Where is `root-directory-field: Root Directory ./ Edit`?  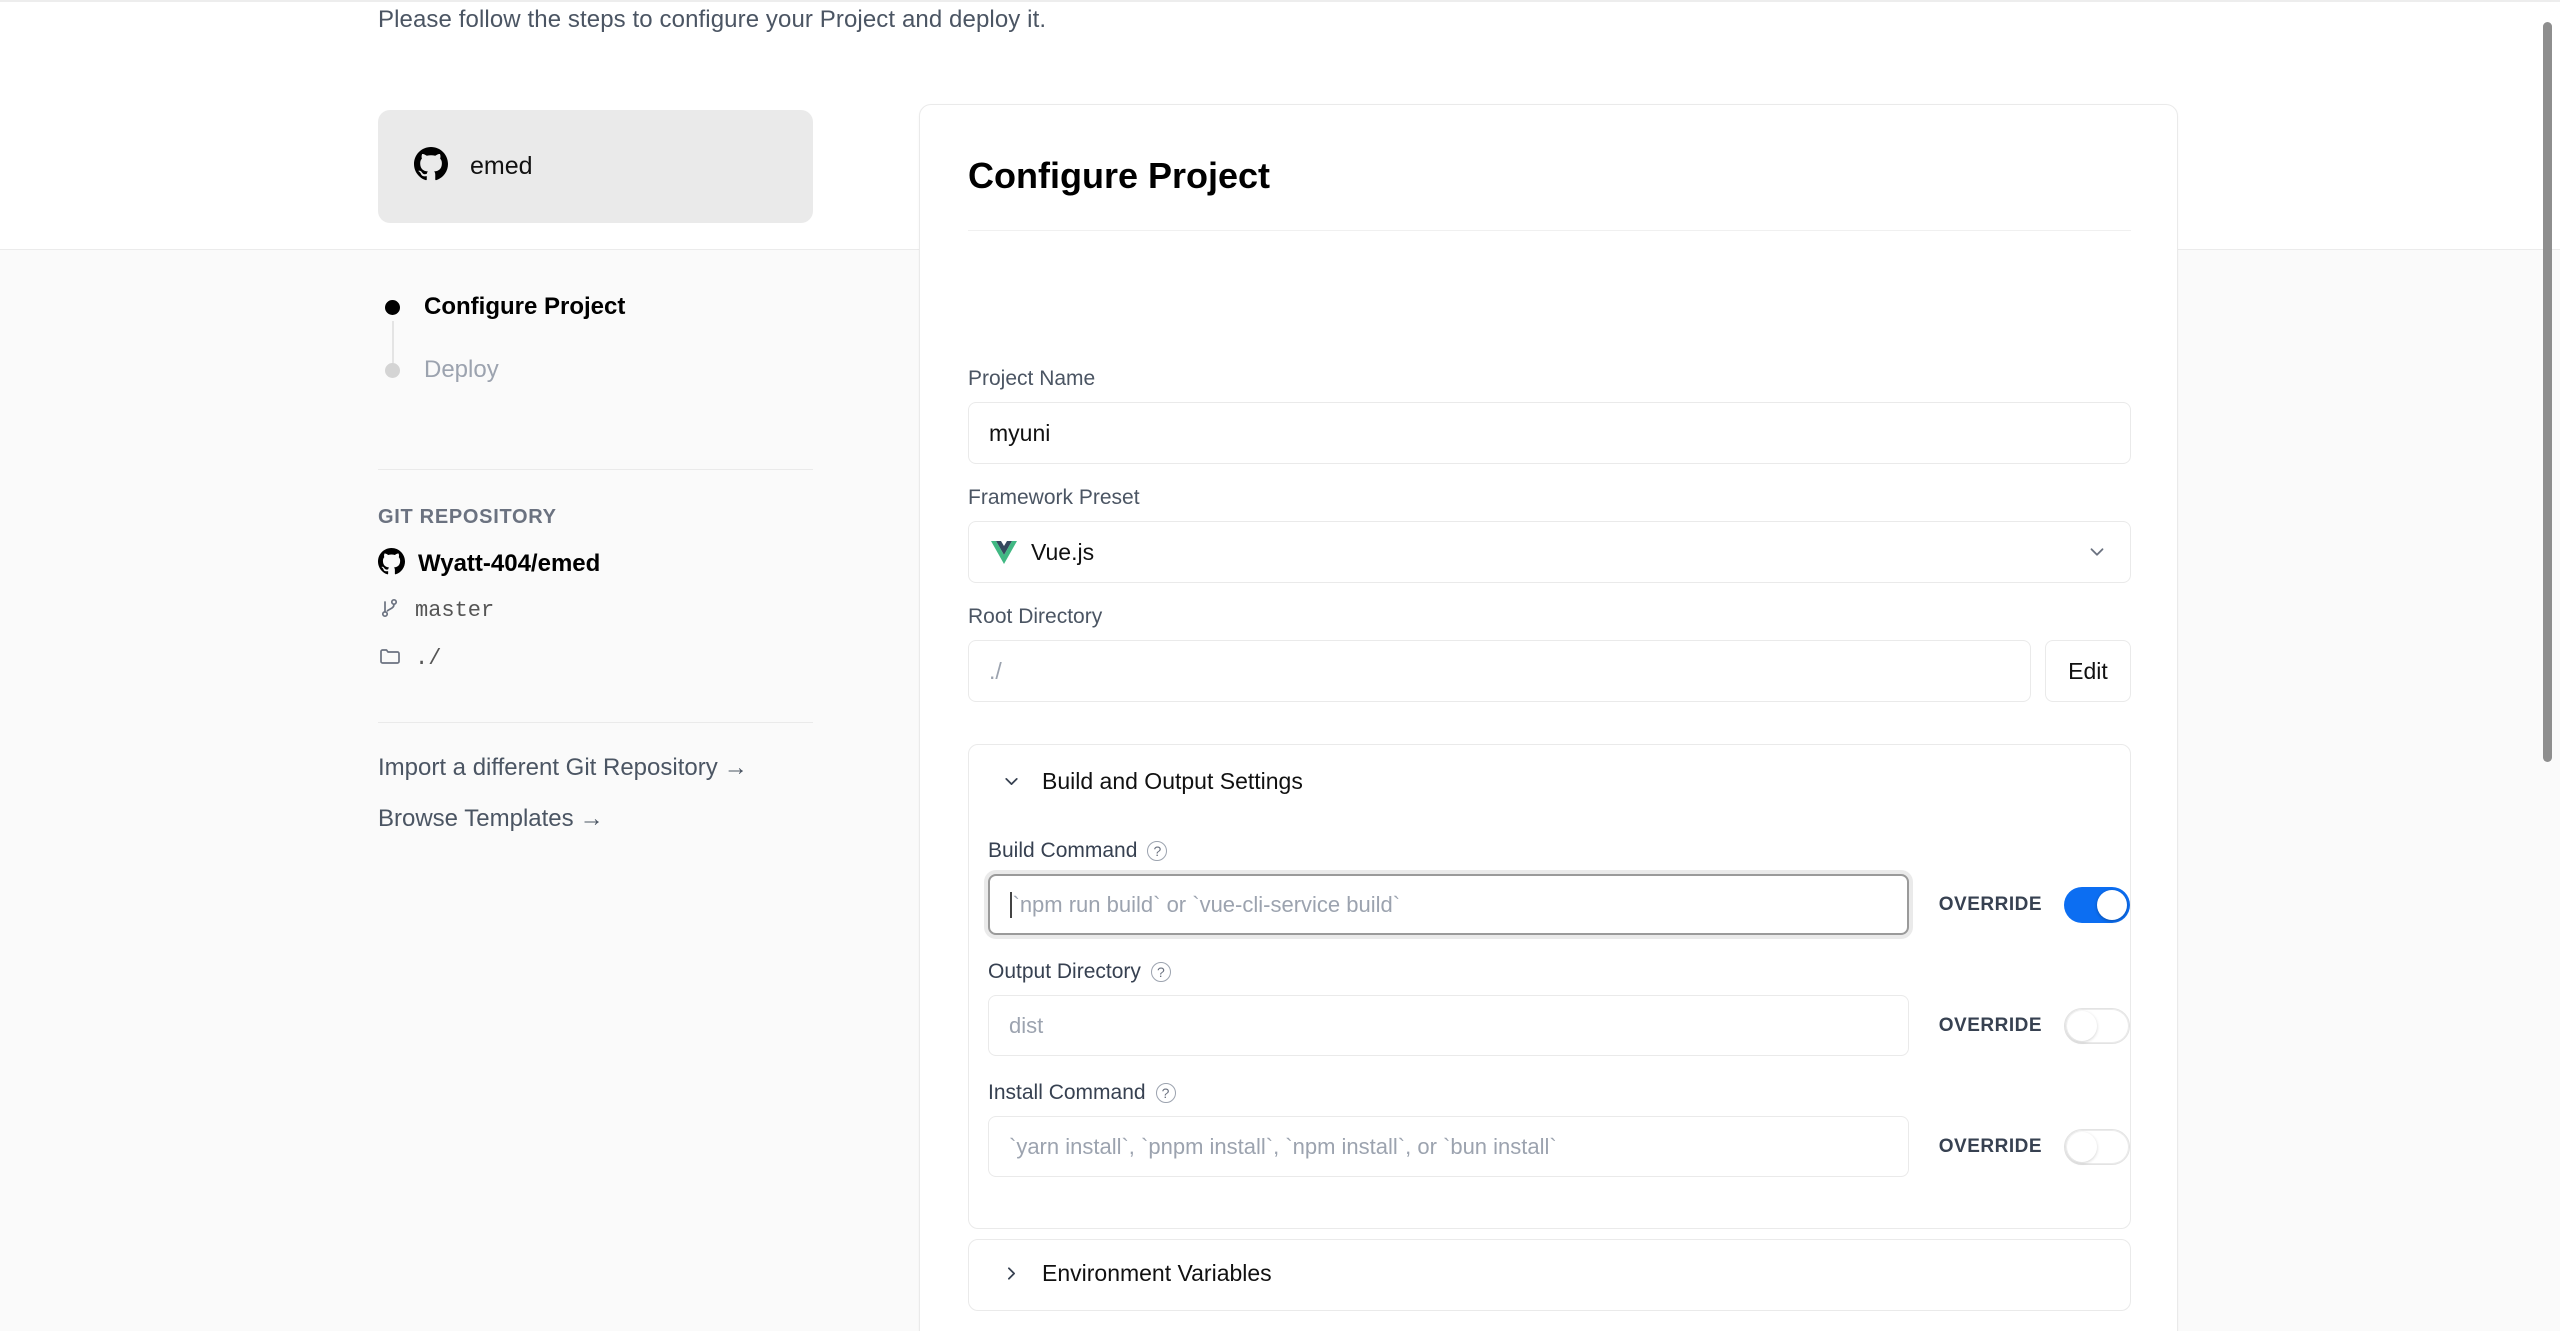 root-directory-field: Root Directory ./ Edit is located at coordinates (1549, 653).